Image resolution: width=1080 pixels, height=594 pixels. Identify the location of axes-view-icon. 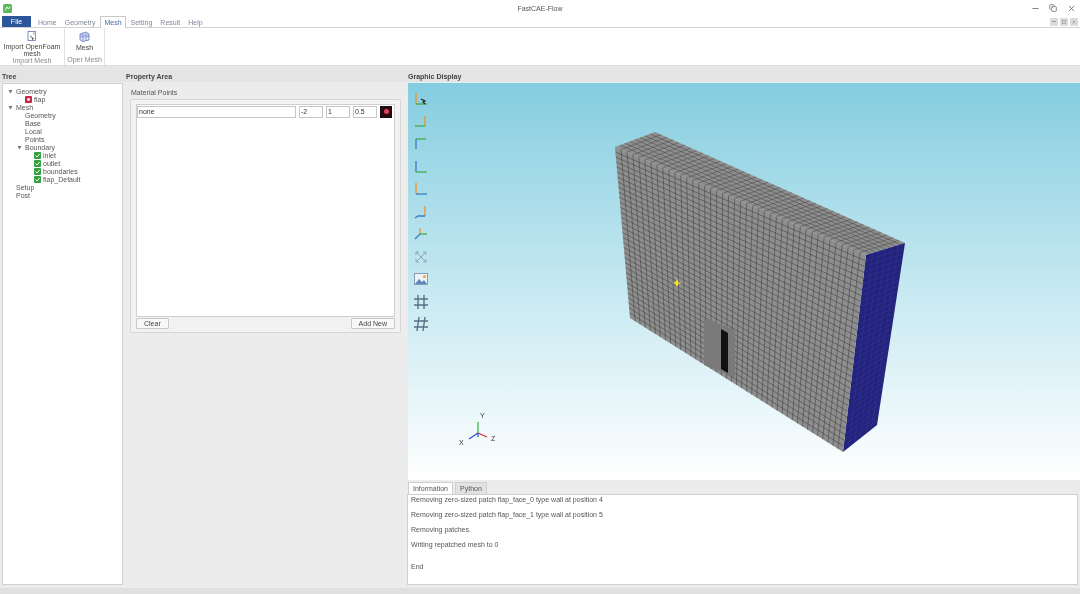
(421, 99).